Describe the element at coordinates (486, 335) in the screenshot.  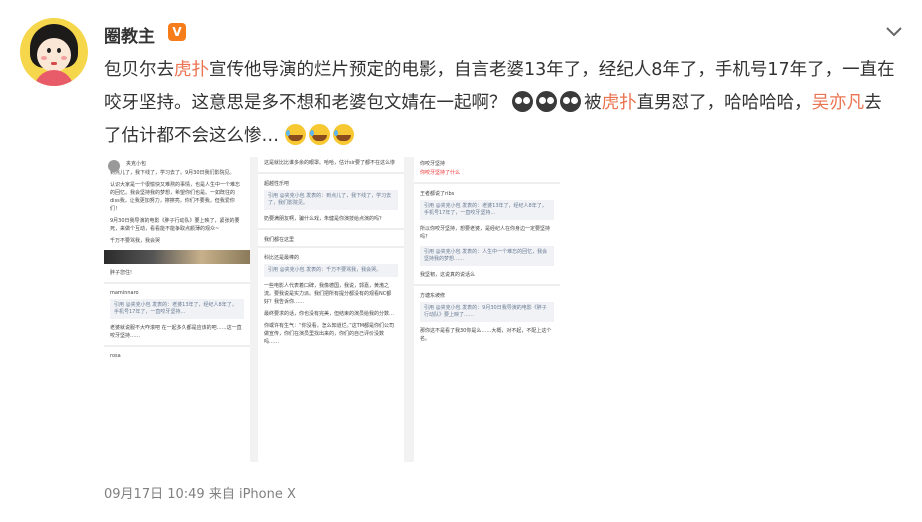
I see `comment-text: 那你这不是看了我30你是么……大概，对不起，不配上这个名。` at that location.